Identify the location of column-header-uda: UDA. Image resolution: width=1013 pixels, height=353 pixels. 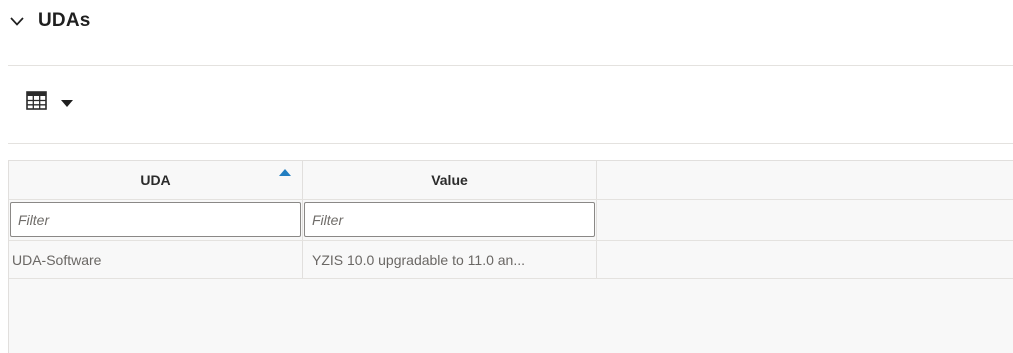
(156, 180).